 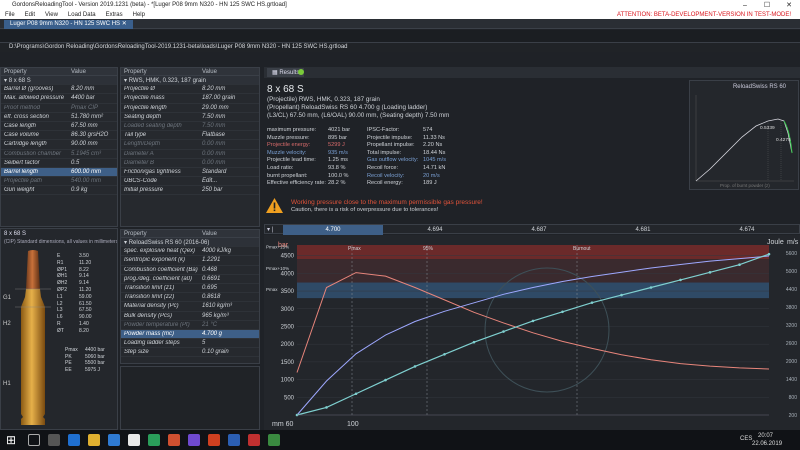 I want to click on ladder-step-4: 4.681, so click(x=643, y=230).